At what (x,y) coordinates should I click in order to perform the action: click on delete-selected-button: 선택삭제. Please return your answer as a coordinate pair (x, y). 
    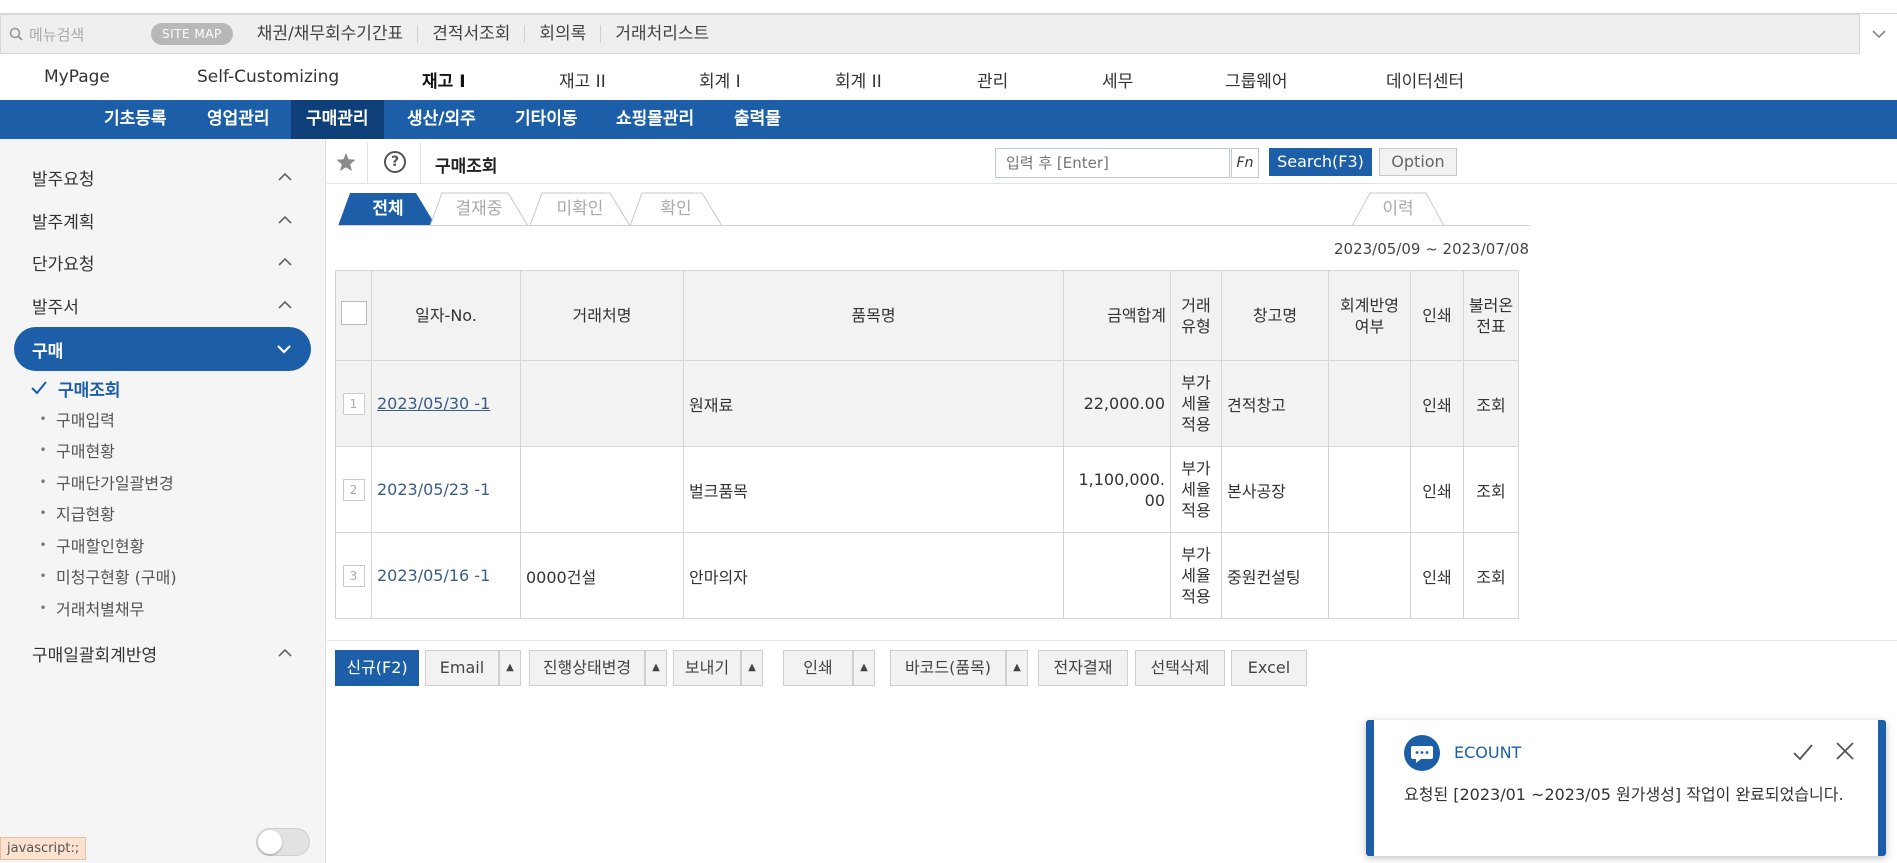
    Looking at the image, I should click on (1180, 668).